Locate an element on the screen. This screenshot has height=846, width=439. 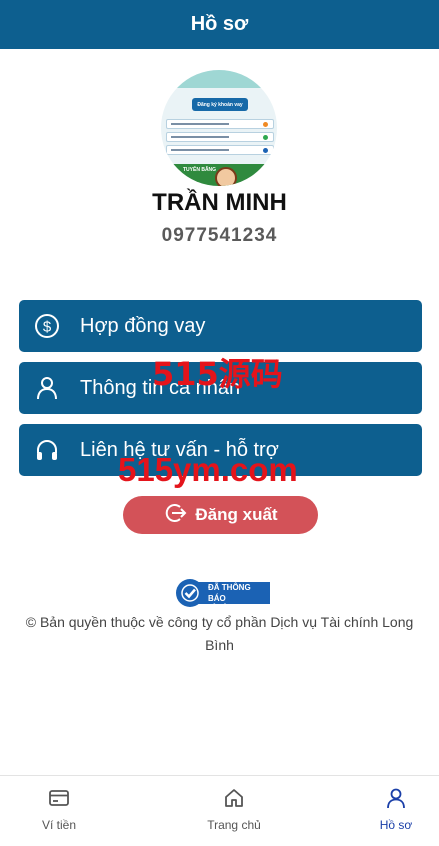
nav-item-wallet: Ví tiền is located at coordinates (59, 809).